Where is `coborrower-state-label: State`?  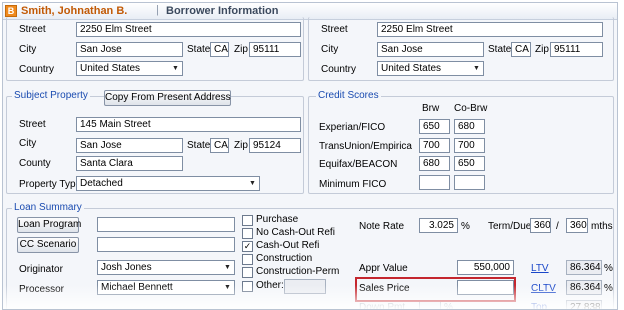 coborrower-state-label: State is located at coordinates (500, 49).